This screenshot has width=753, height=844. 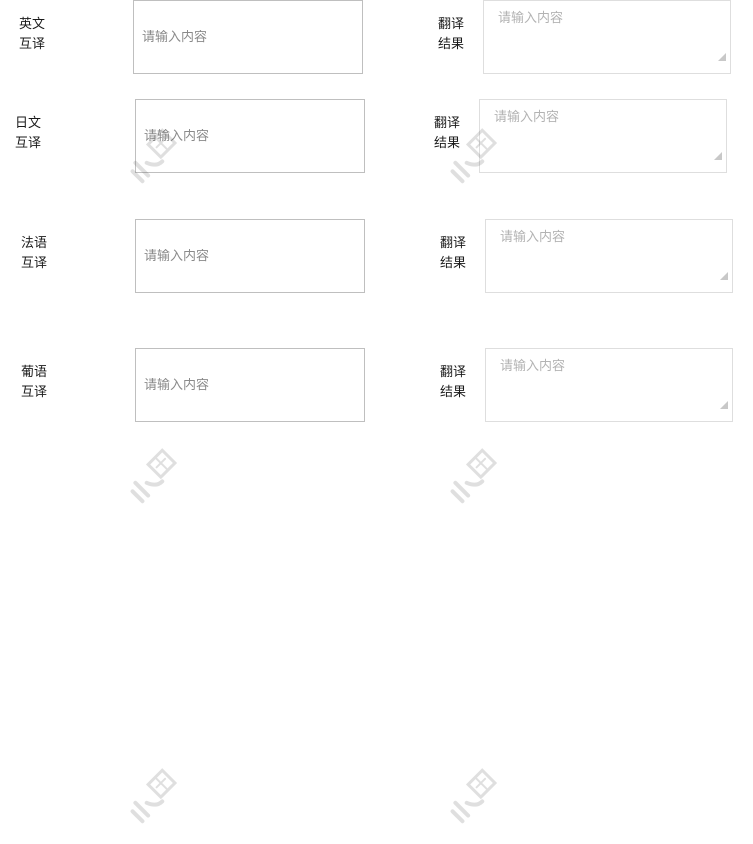 I want to click on portuguese-input-box, so click(x=250, y=385).